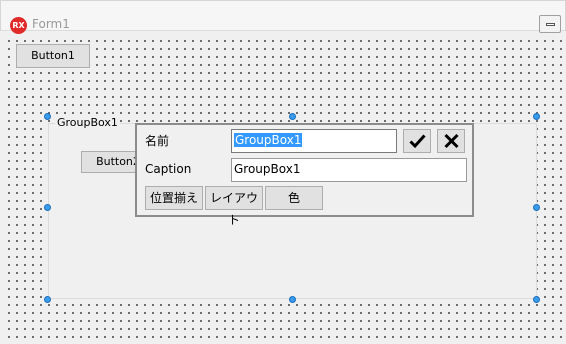  I want to click on confirm-button, so click(417, 141).